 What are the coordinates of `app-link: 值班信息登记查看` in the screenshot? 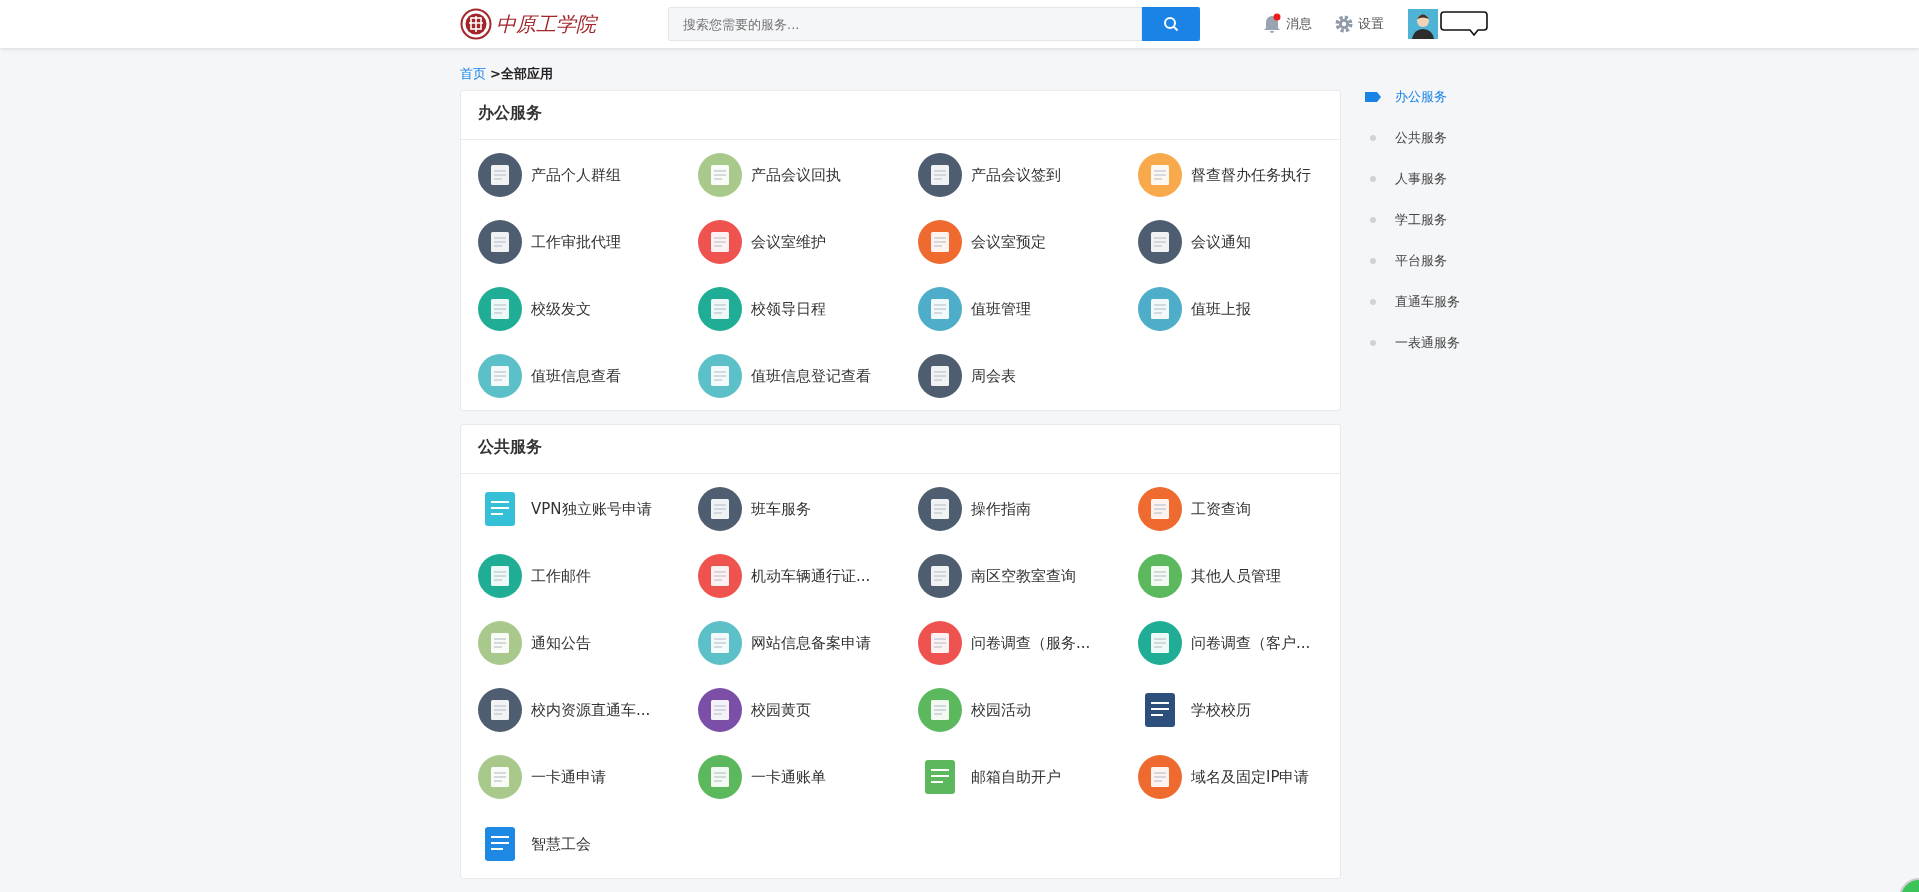 It's located at (808, 376).